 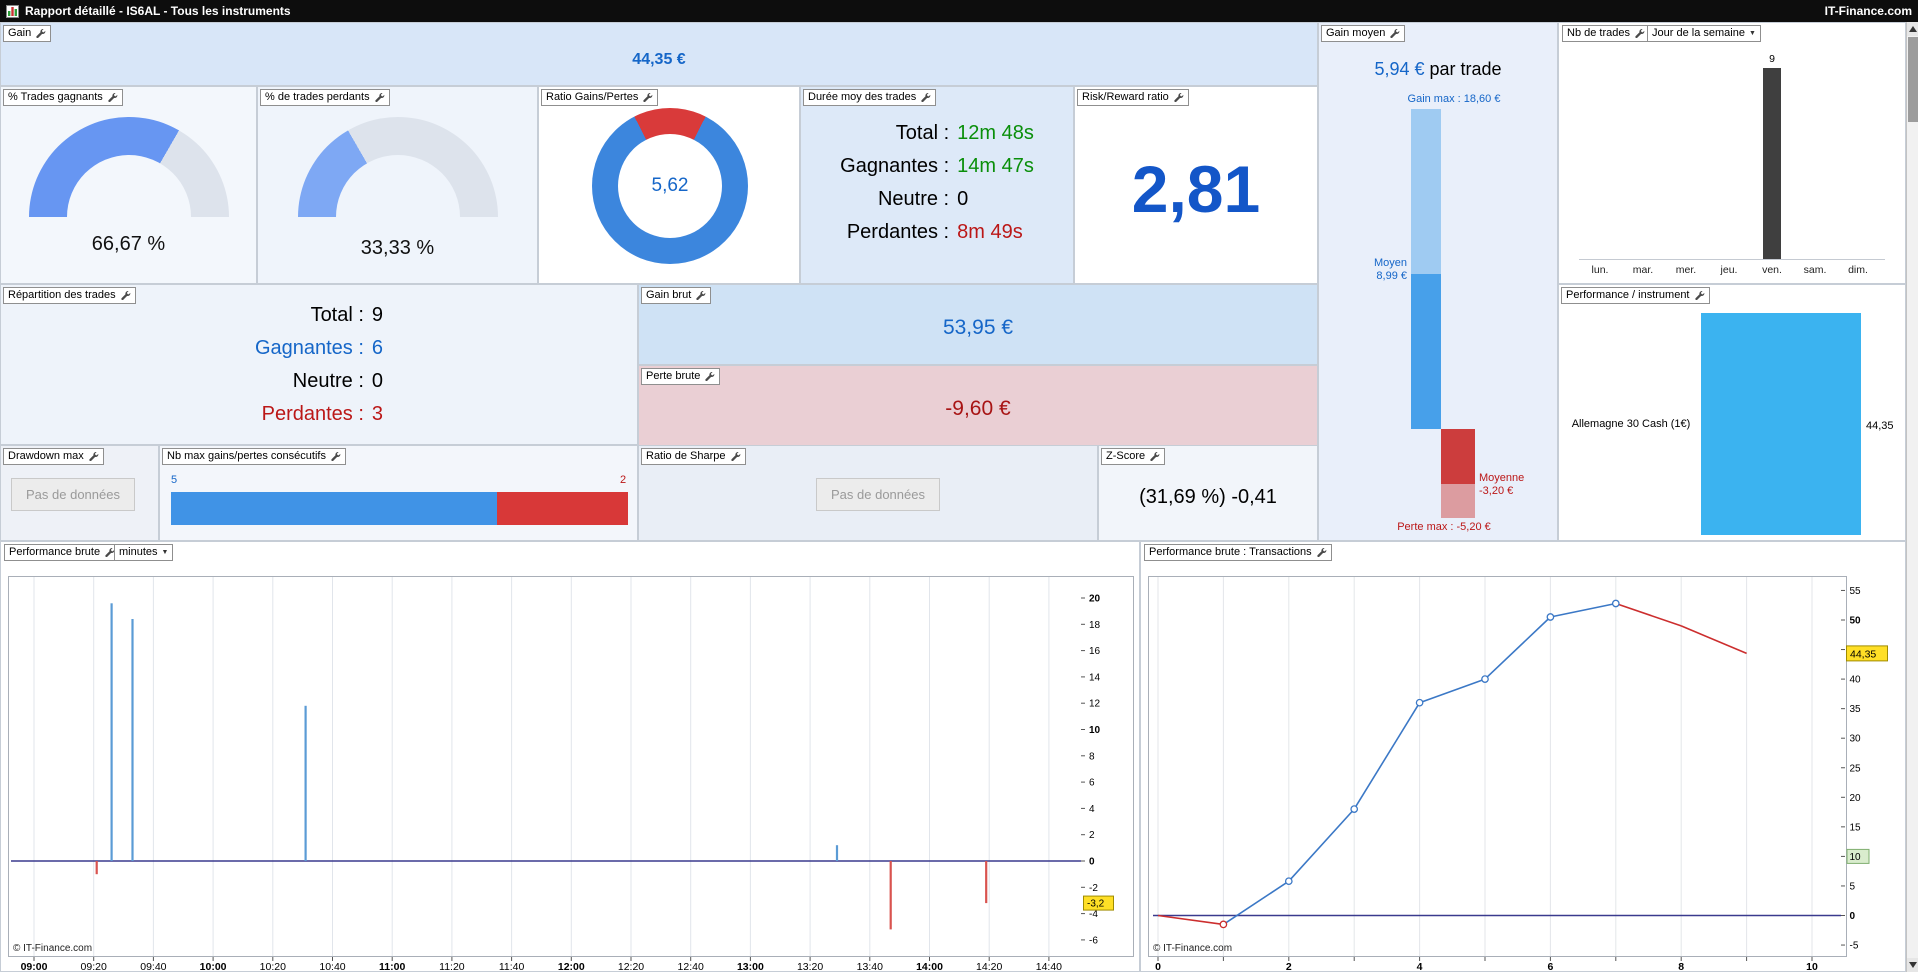 What do you see at coordinates (398, 167) in the screenshot?
I see `lose-gauge` at bounding box center [398, 167].